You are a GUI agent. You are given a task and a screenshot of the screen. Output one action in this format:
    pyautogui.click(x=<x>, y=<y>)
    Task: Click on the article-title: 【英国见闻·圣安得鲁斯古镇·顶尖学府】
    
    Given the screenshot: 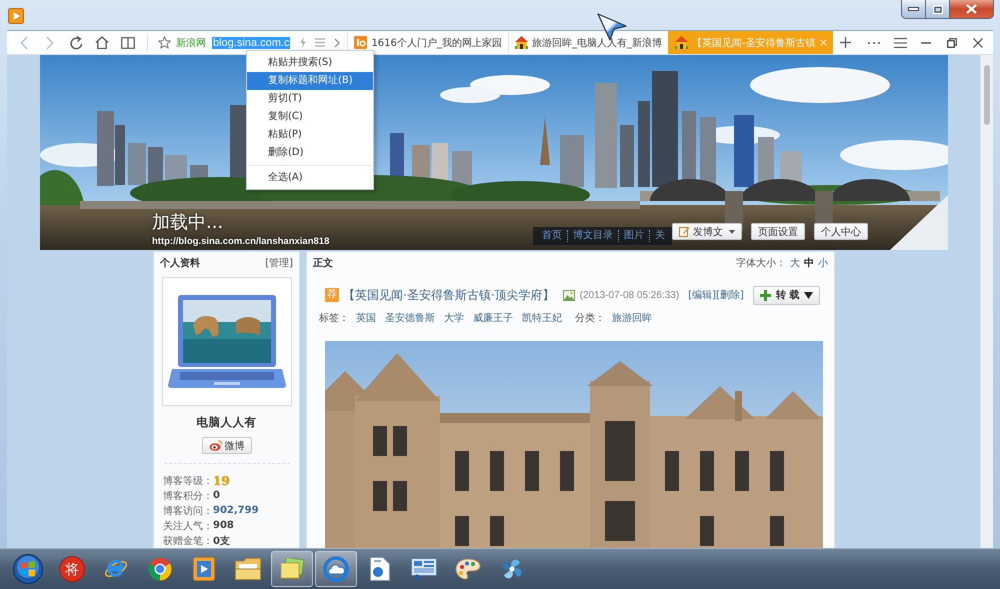 What is the action you would take?
    pyautogui.click(x=449, y=295)
    